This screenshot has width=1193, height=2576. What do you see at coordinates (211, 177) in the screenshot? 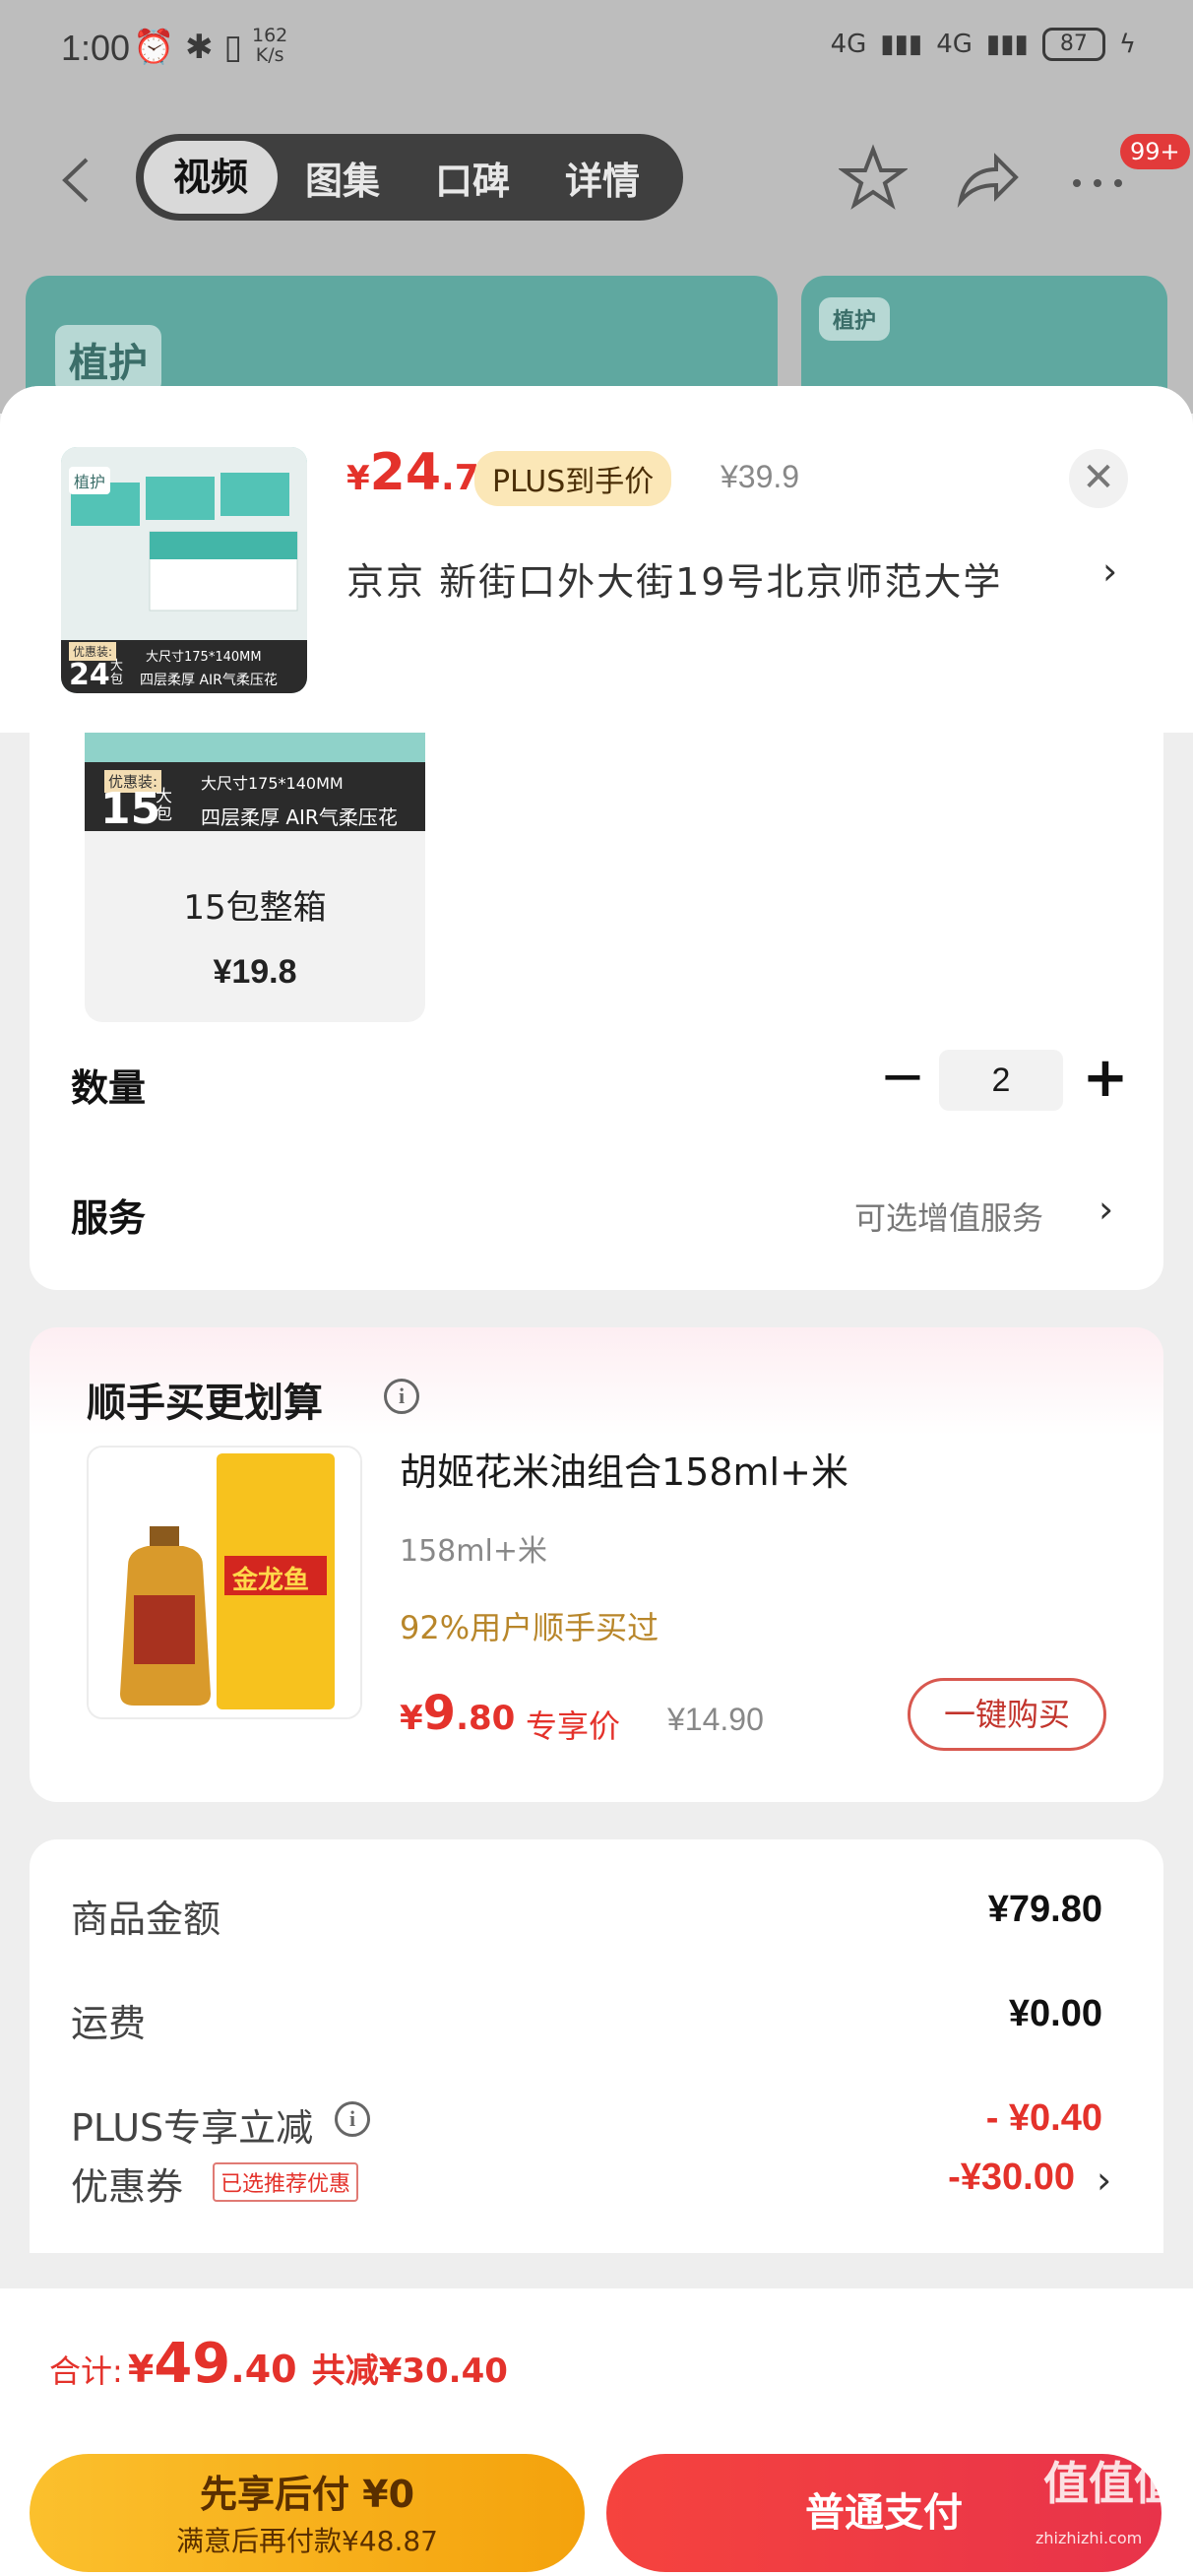
I see `tab-video: 视频` at bounding box center [211, 177].